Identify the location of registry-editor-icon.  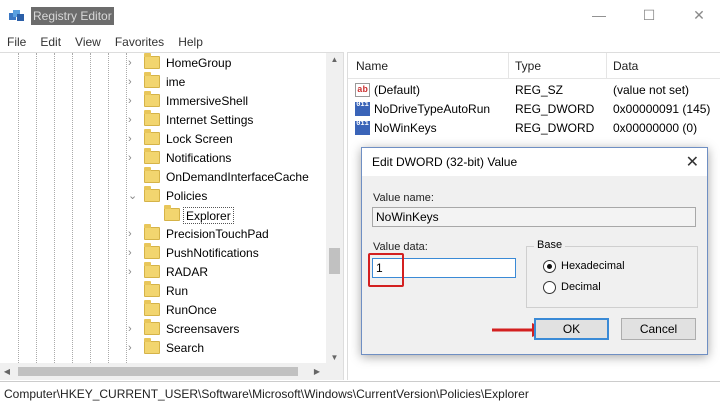
(16, 15).